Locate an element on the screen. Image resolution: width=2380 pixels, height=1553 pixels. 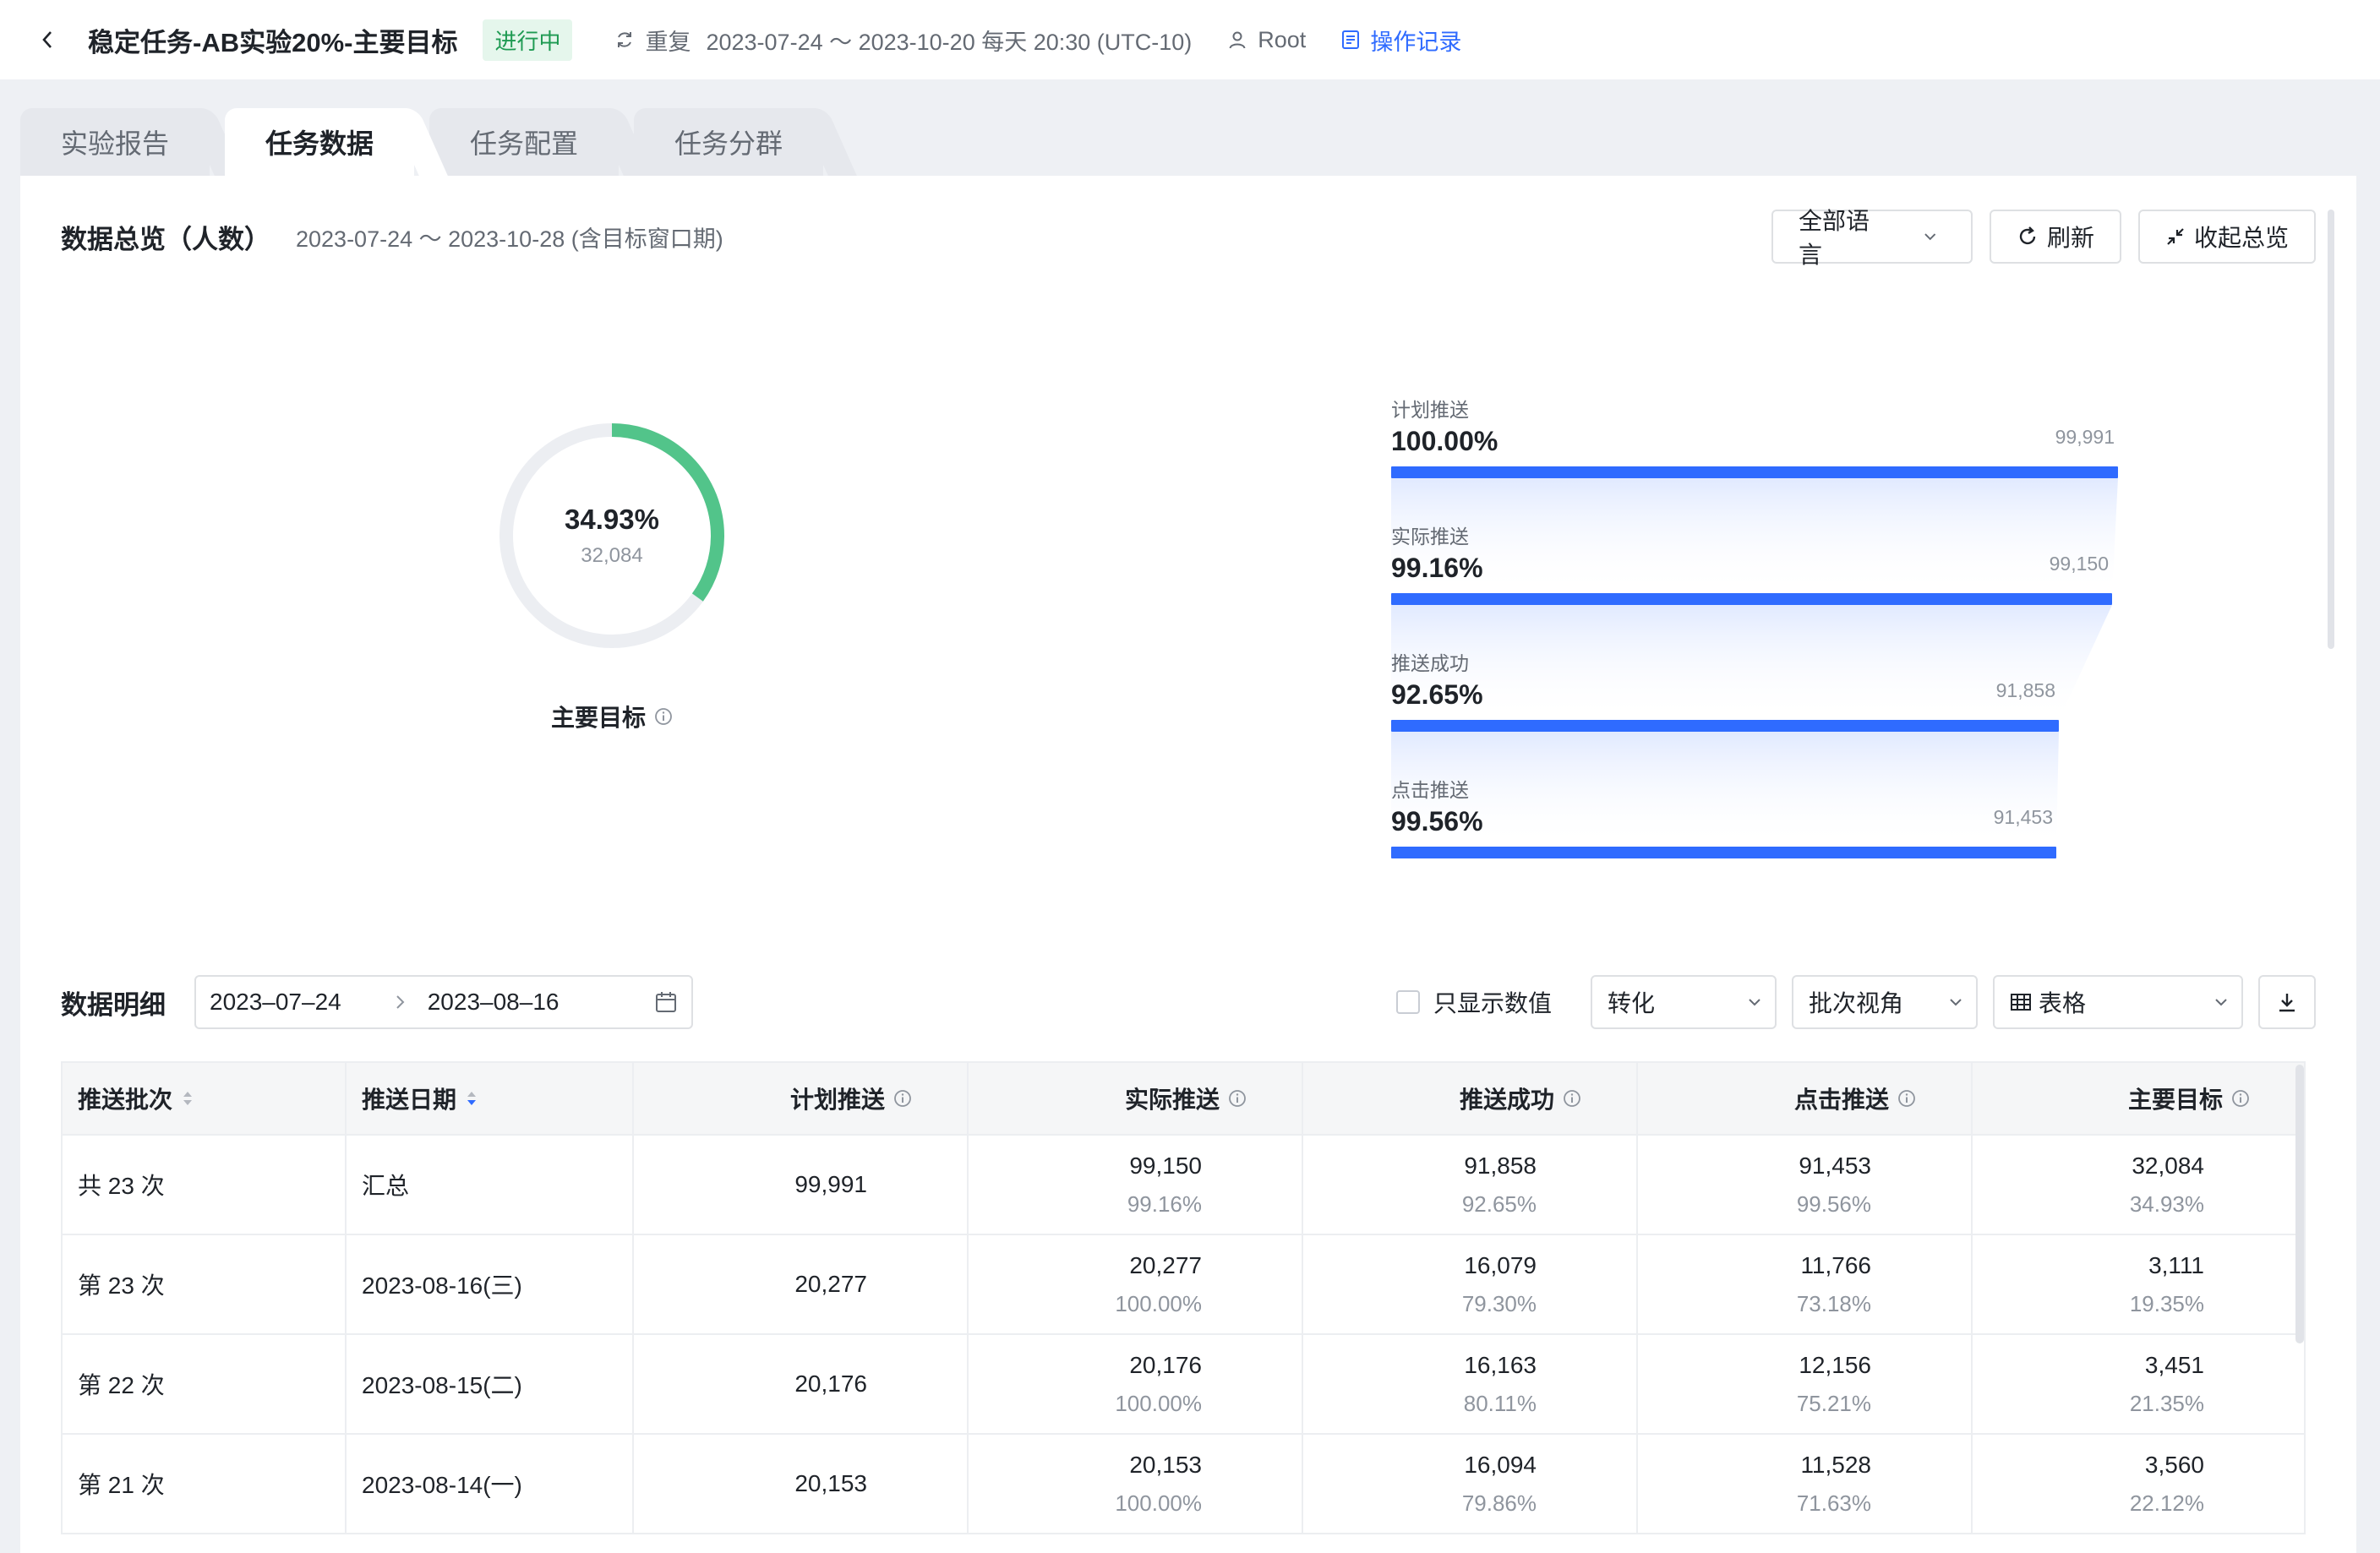
refresh-button: 刷新 is located at coordinates (2055, 237).